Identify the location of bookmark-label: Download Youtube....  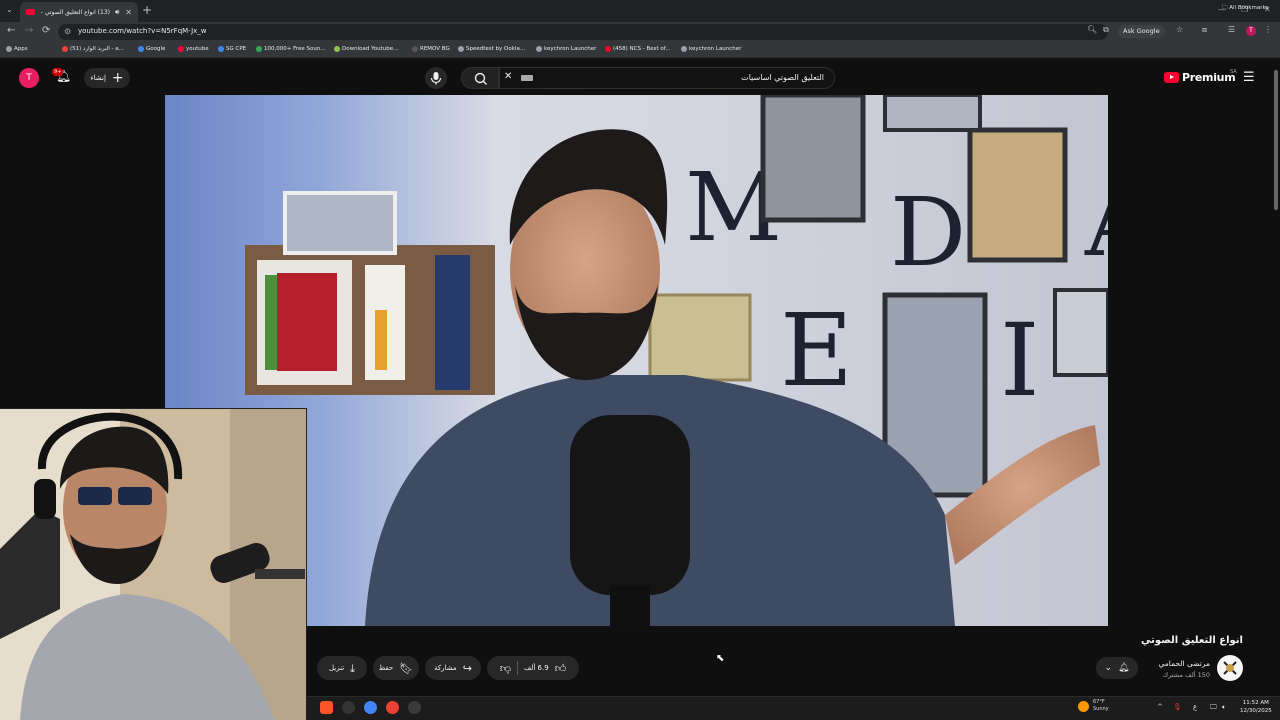
(370, 49).